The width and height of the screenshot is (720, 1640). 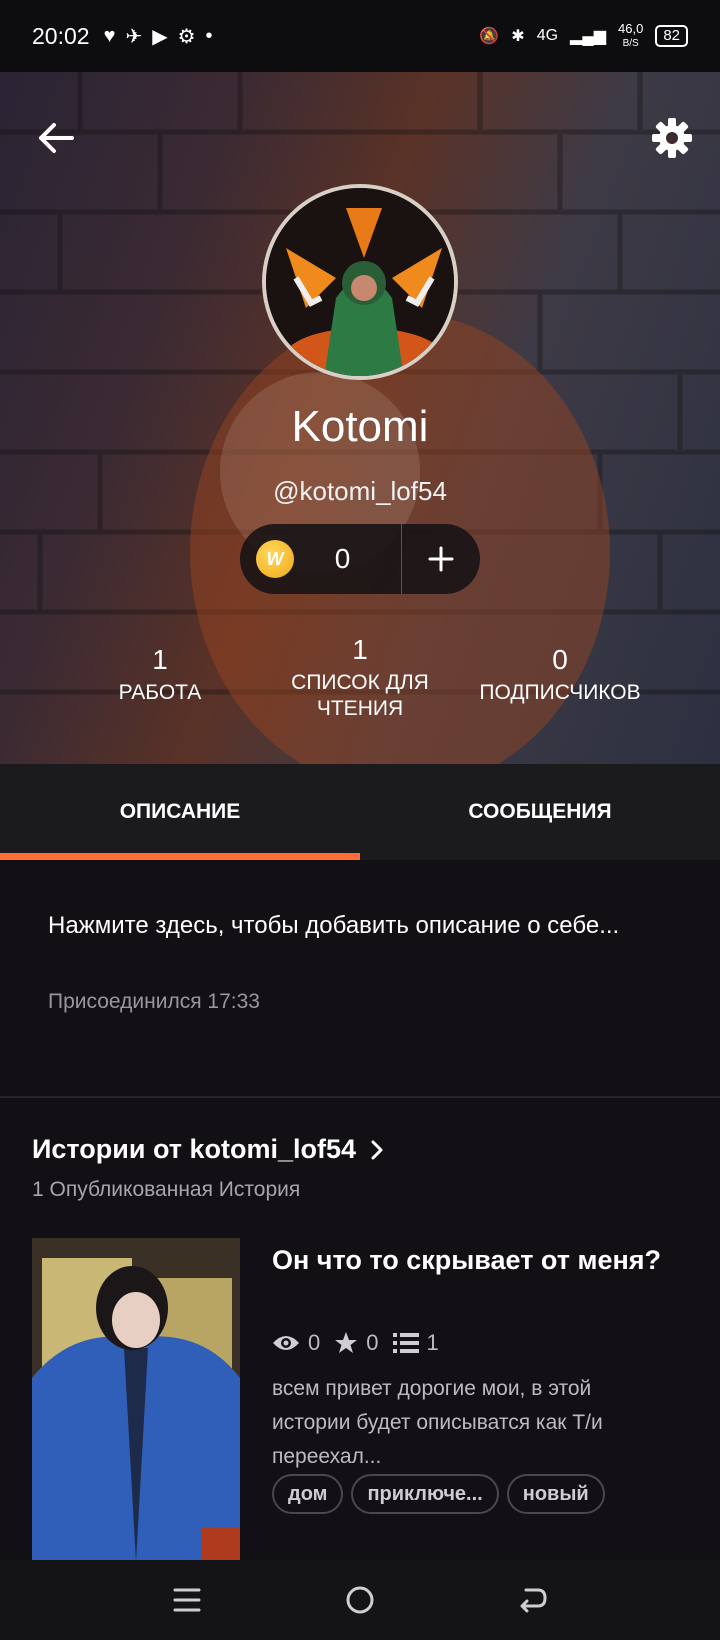 I want to click on heart-icon: ♥, so click(x=109, y=35).